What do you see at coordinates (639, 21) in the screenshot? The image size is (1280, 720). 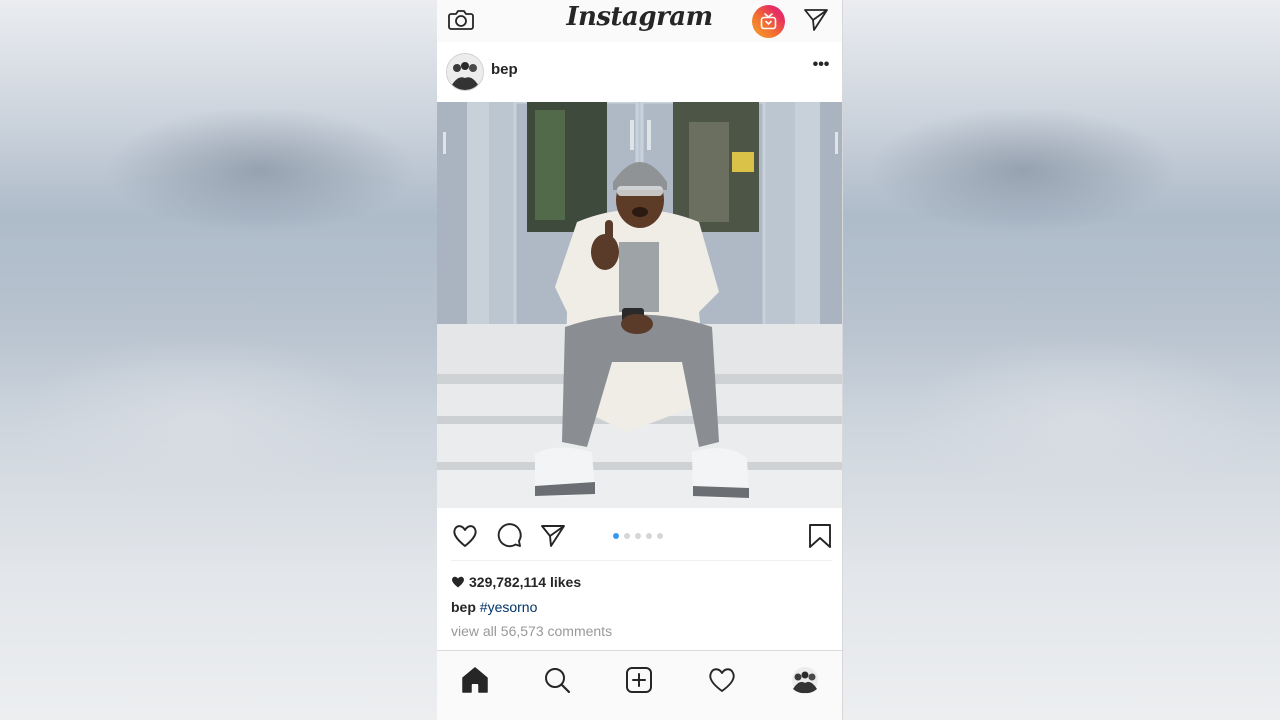 I see `top-bar: Instagram` at bounding box center [639, 21].